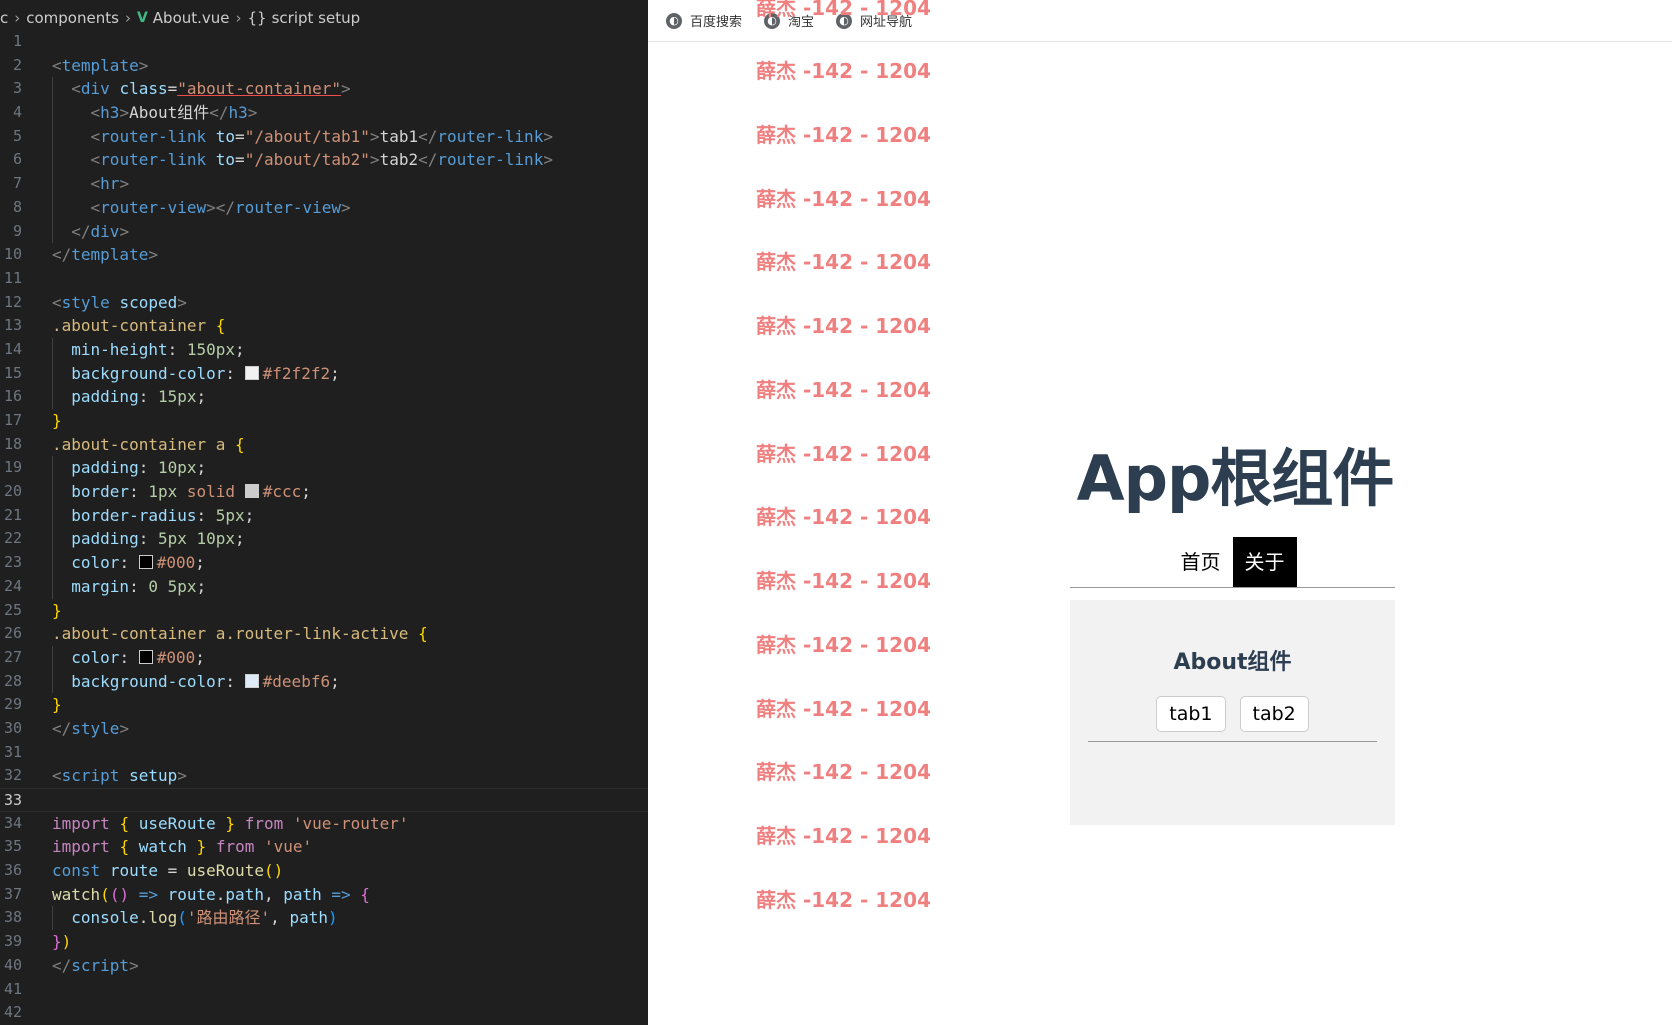 The image size is (1672, 1025). Describe the element at coordinates (324, 942) in the screenshot. I see `code-line: 39})` at that location.